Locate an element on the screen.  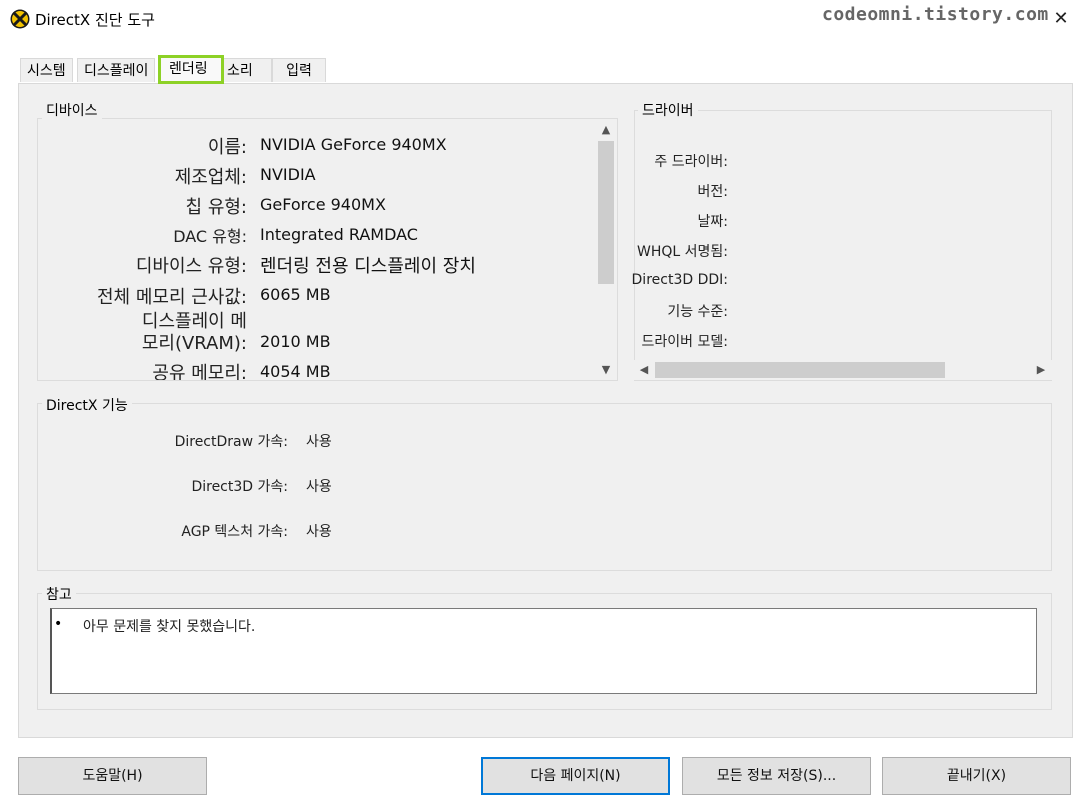
help-button: 도움말(H) is located at coordinates (112, 776).